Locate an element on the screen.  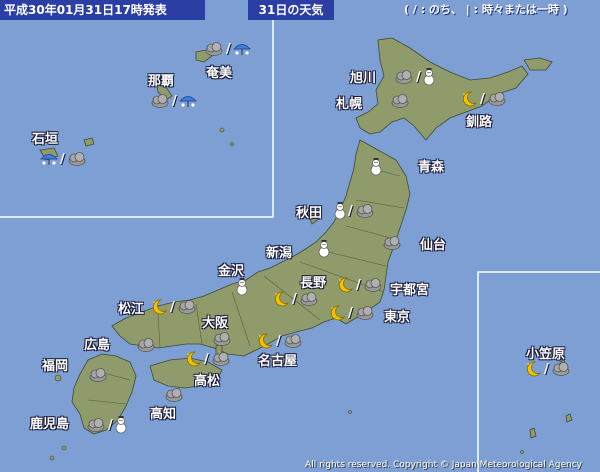
miyako-island is located at coordinates (89, 142).